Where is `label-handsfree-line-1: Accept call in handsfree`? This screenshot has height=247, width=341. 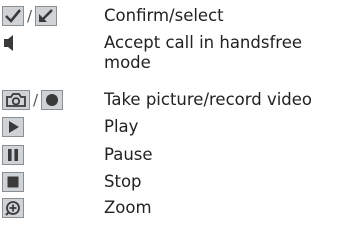 label-handsfree-line-1: Accept call in handsfree is located at coordinates (203, 42).